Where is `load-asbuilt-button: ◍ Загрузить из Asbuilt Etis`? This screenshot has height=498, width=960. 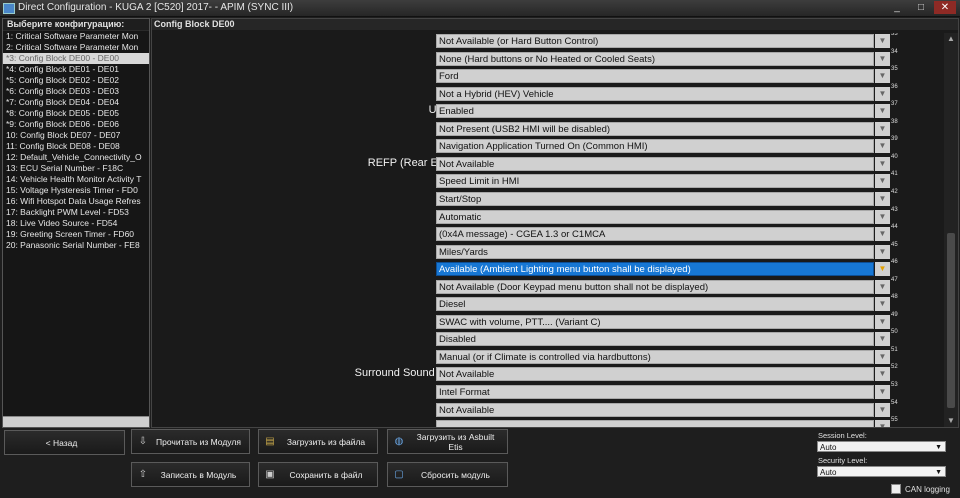
load-asbuilt-button: ◍ Загрузить из Asbuilt Etis is located at coordinates (447, 441).